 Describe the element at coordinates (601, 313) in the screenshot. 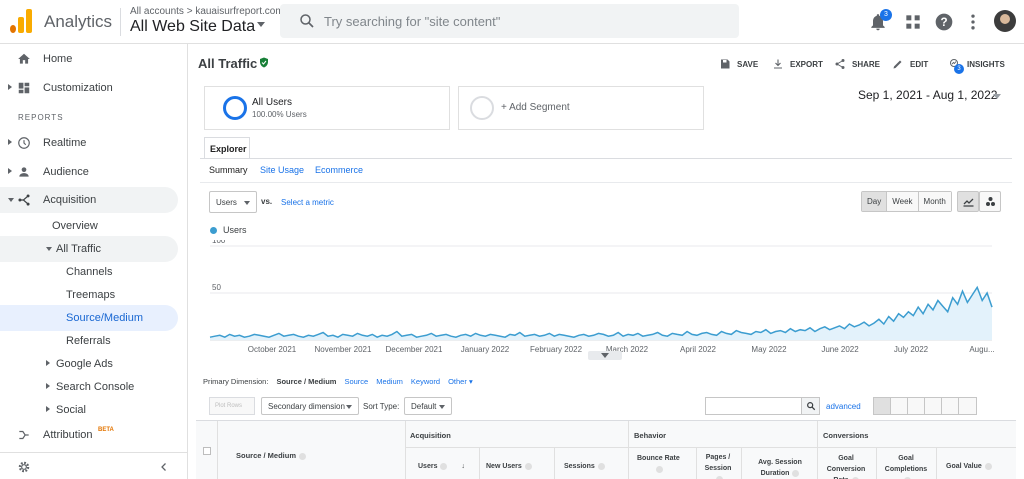

I see `series-area-users` at that location.